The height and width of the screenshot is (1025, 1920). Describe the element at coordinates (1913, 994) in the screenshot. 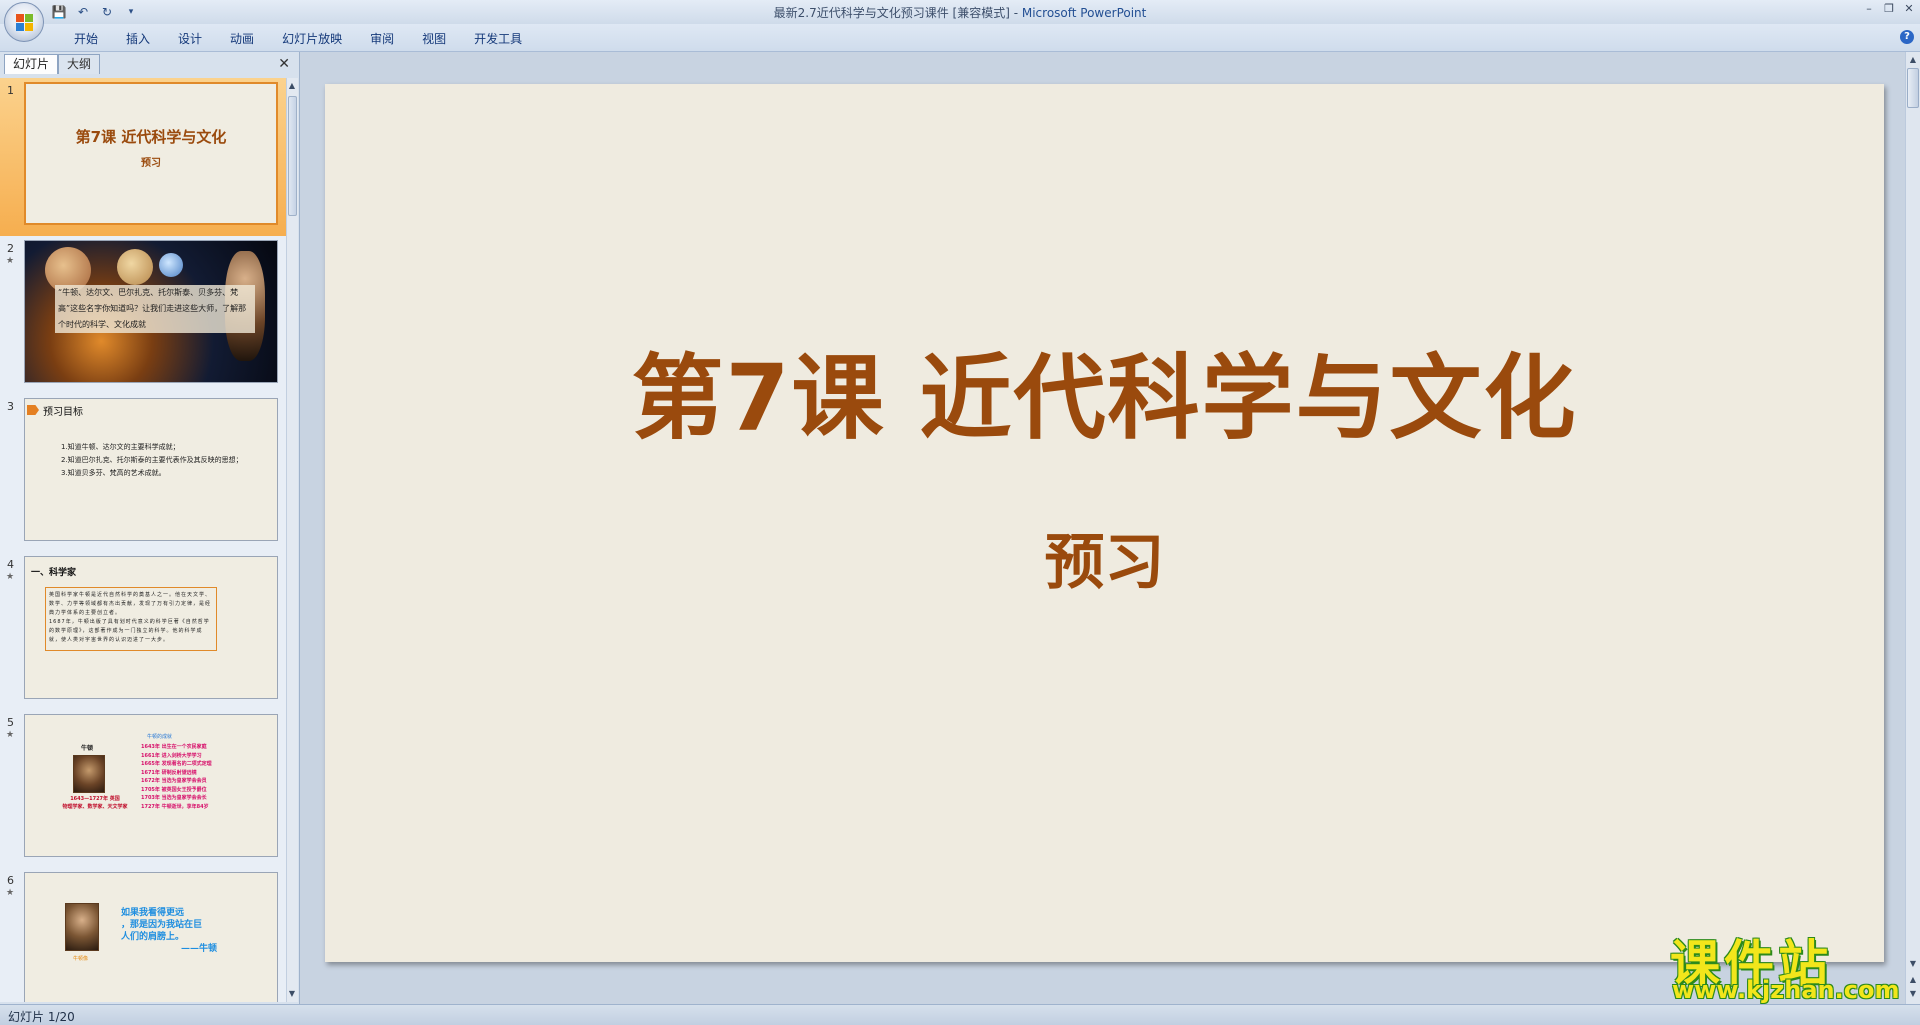

I see `next-slide-icon: ▼` at that location.